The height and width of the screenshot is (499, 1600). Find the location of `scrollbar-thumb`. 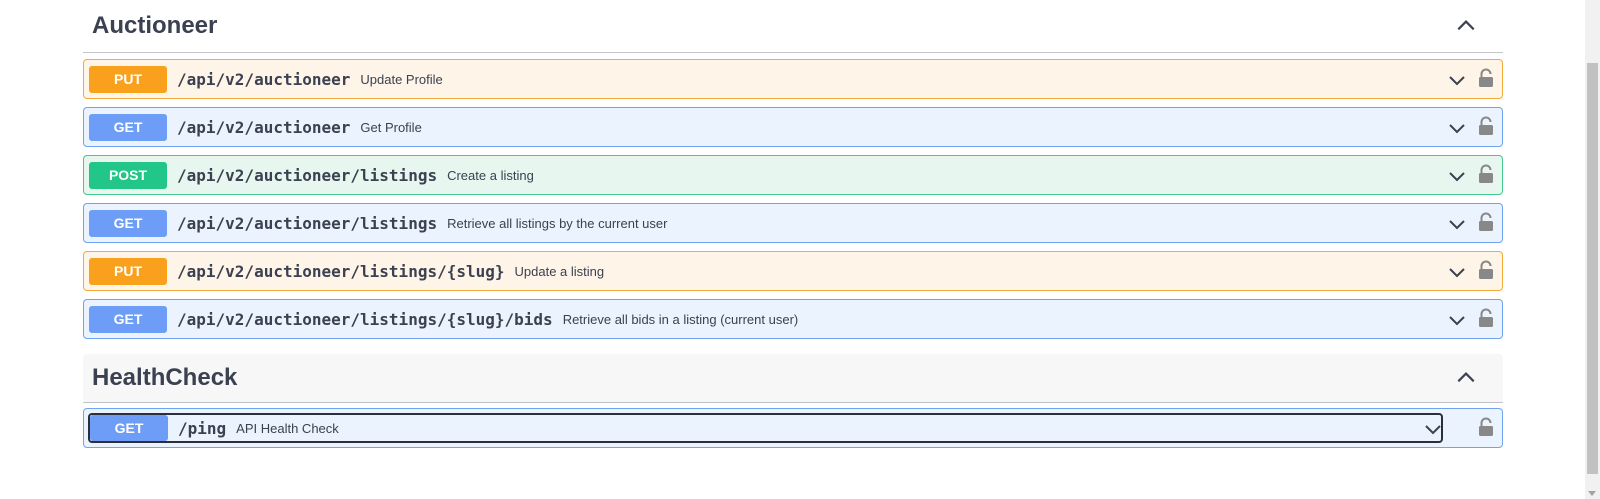

scrollbar-thumb is located at coordinates (1592, 268).